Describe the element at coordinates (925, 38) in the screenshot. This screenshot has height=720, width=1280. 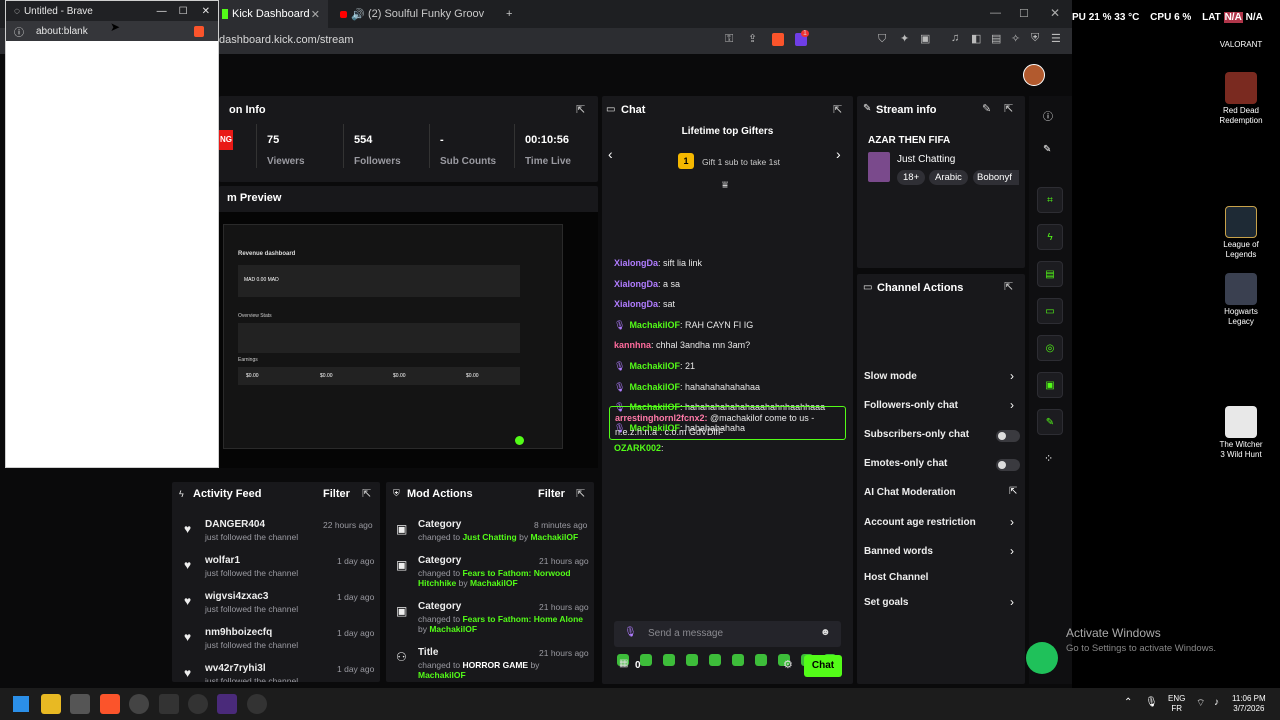
I see `screenshot-icon: ▣` at that location.